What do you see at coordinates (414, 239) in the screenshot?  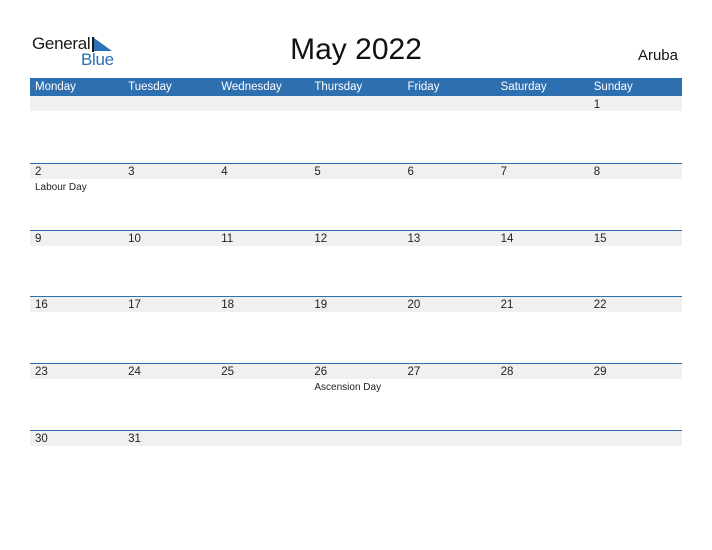 I see `day-number: 13` at bounding box center [414, 239].